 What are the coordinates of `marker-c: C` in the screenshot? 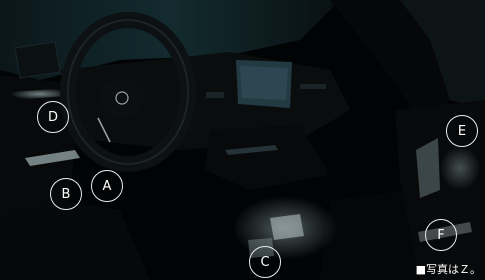 It's located at (265, 262).